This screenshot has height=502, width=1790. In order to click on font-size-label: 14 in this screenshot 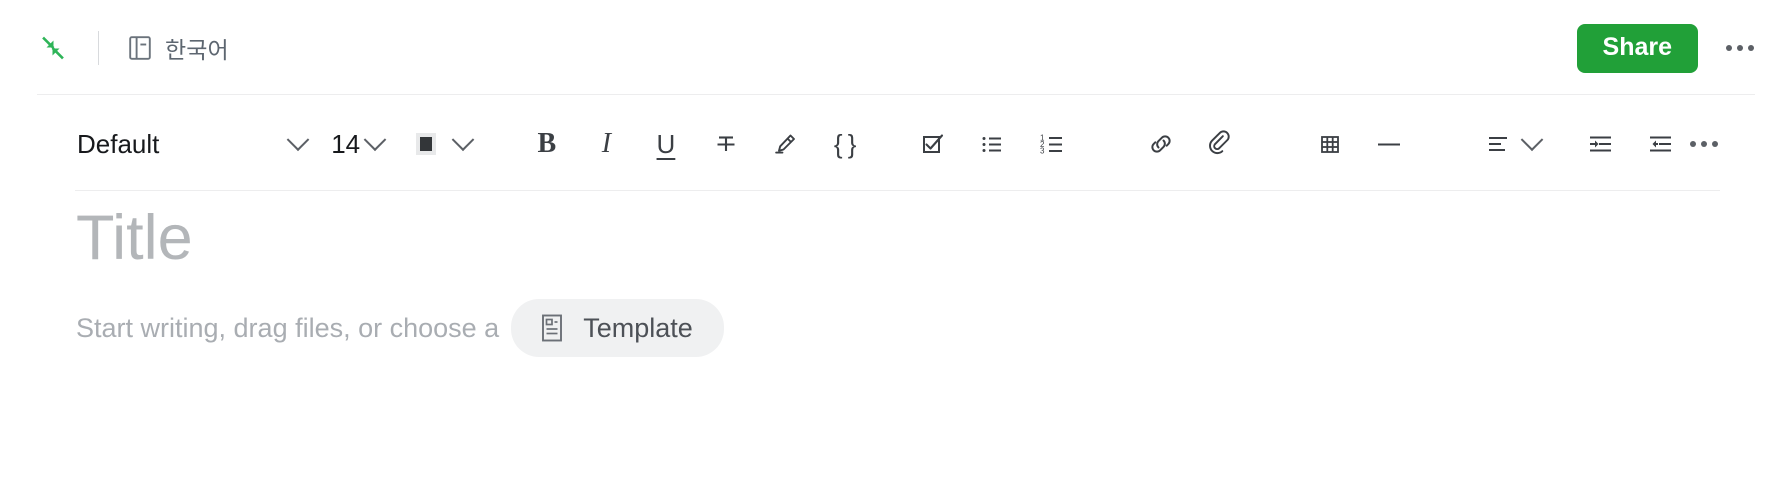, I will do `click(346, 143)`.